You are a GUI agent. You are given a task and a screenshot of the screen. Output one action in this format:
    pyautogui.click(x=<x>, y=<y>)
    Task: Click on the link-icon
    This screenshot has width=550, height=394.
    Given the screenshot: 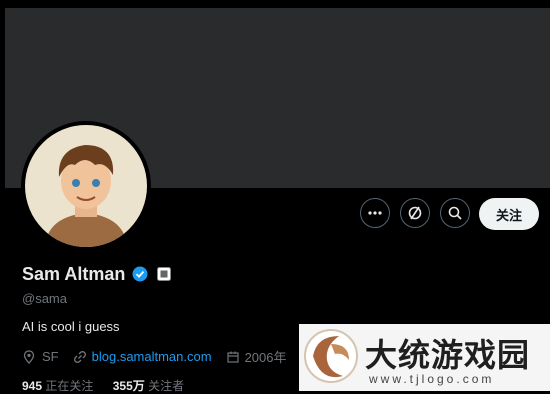 What is the action you would take?
    pyautogui.click(x=79, y=356)
    